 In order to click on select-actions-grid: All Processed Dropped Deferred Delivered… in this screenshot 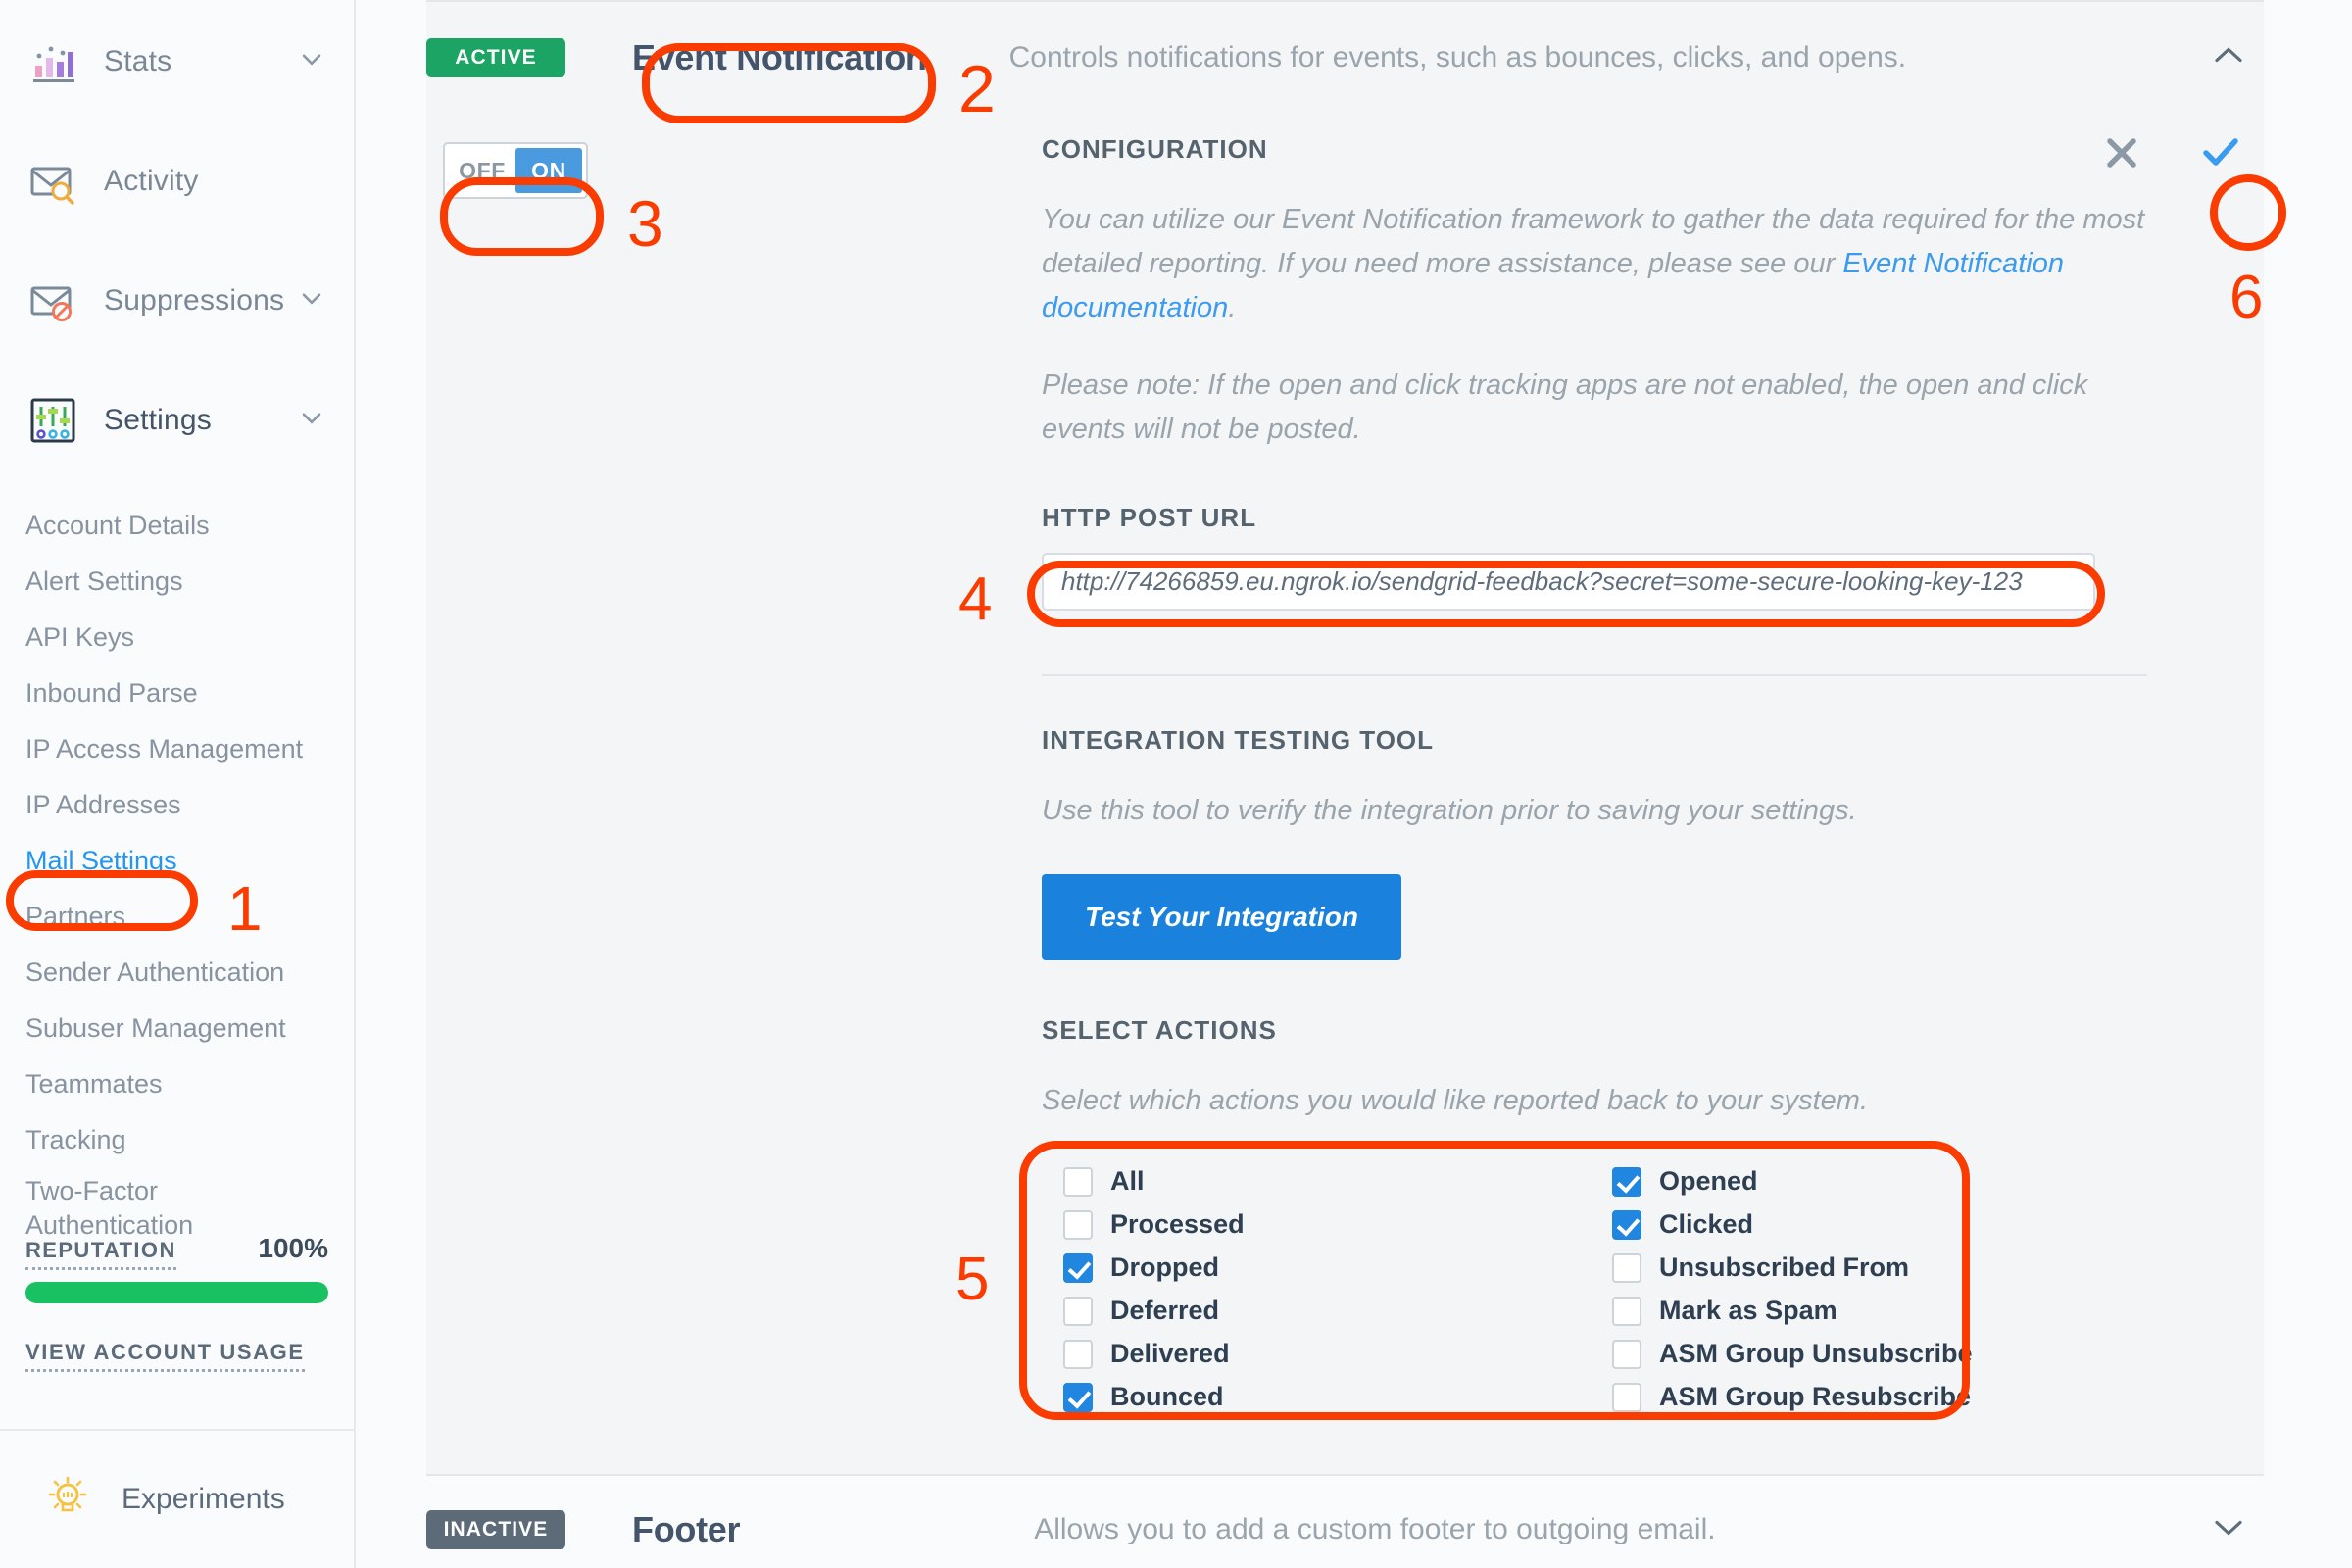, I will do `click(1507, 1291)`.